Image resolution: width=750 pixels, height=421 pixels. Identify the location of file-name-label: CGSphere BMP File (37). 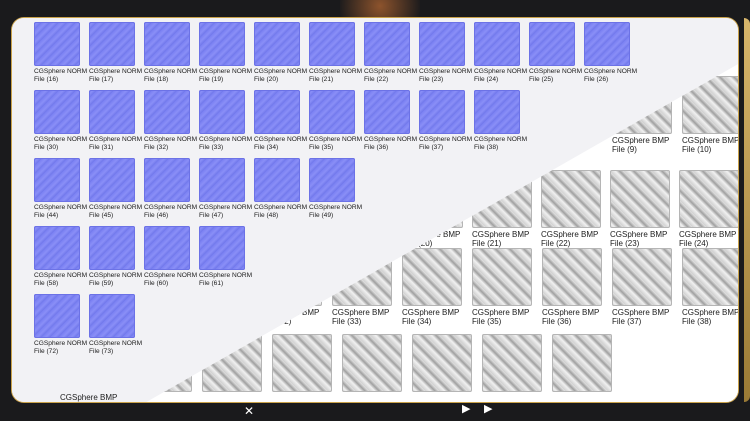
(641, 317).